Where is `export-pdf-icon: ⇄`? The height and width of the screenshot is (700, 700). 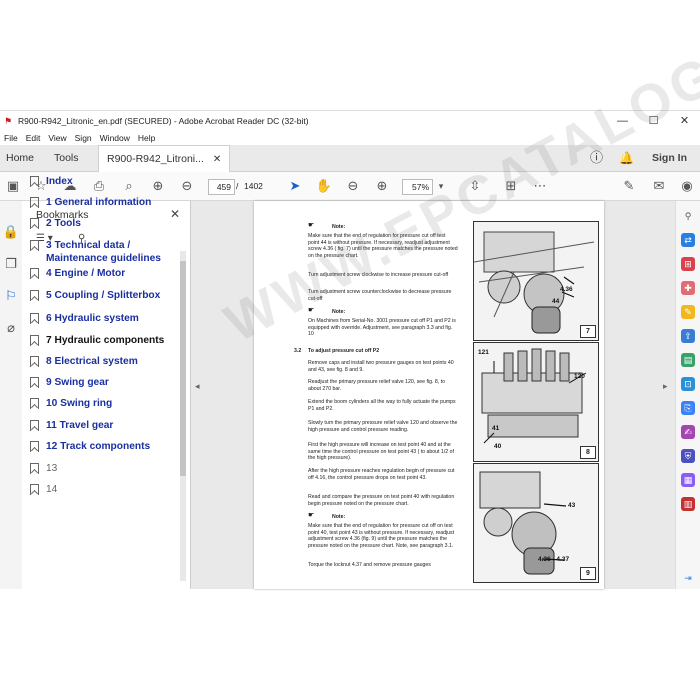 export-pdf-icon: ⇄ is located at coordinates (688, 240).